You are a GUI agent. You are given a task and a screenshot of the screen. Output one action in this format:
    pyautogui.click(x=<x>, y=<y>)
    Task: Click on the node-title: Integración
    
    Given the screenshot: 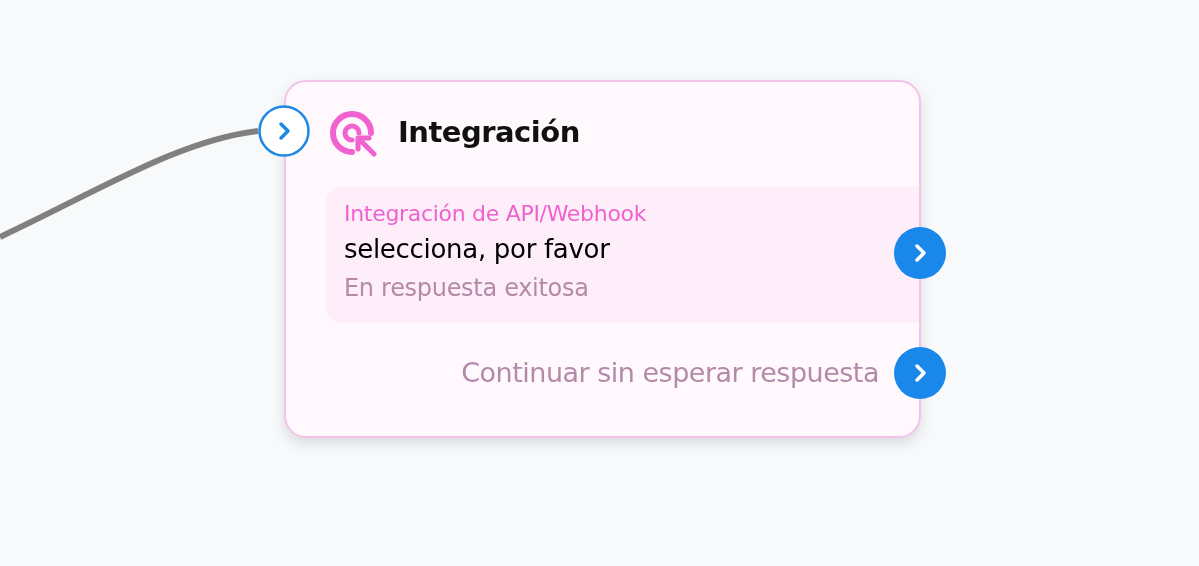 What is the action you would take?
    pyautogui.click(x=489, y=133)
    